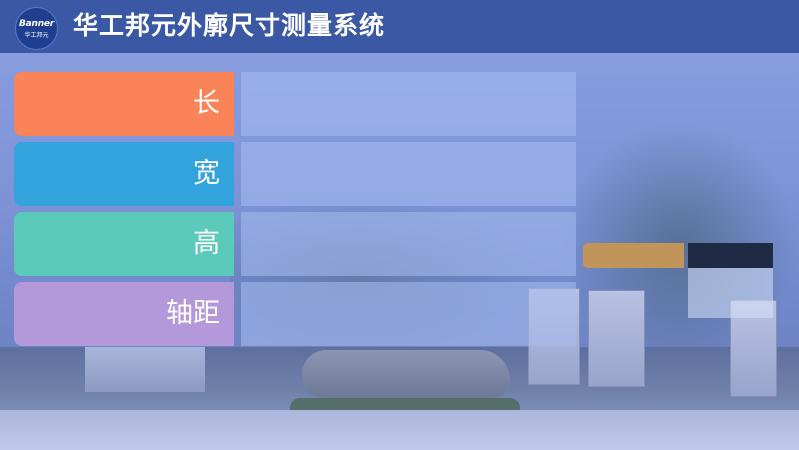 The image size is (799, 450). What do you see at coordinates (406, 374) in the screenshot?
I see `background-name-stone` at bounding box center [406, 374].